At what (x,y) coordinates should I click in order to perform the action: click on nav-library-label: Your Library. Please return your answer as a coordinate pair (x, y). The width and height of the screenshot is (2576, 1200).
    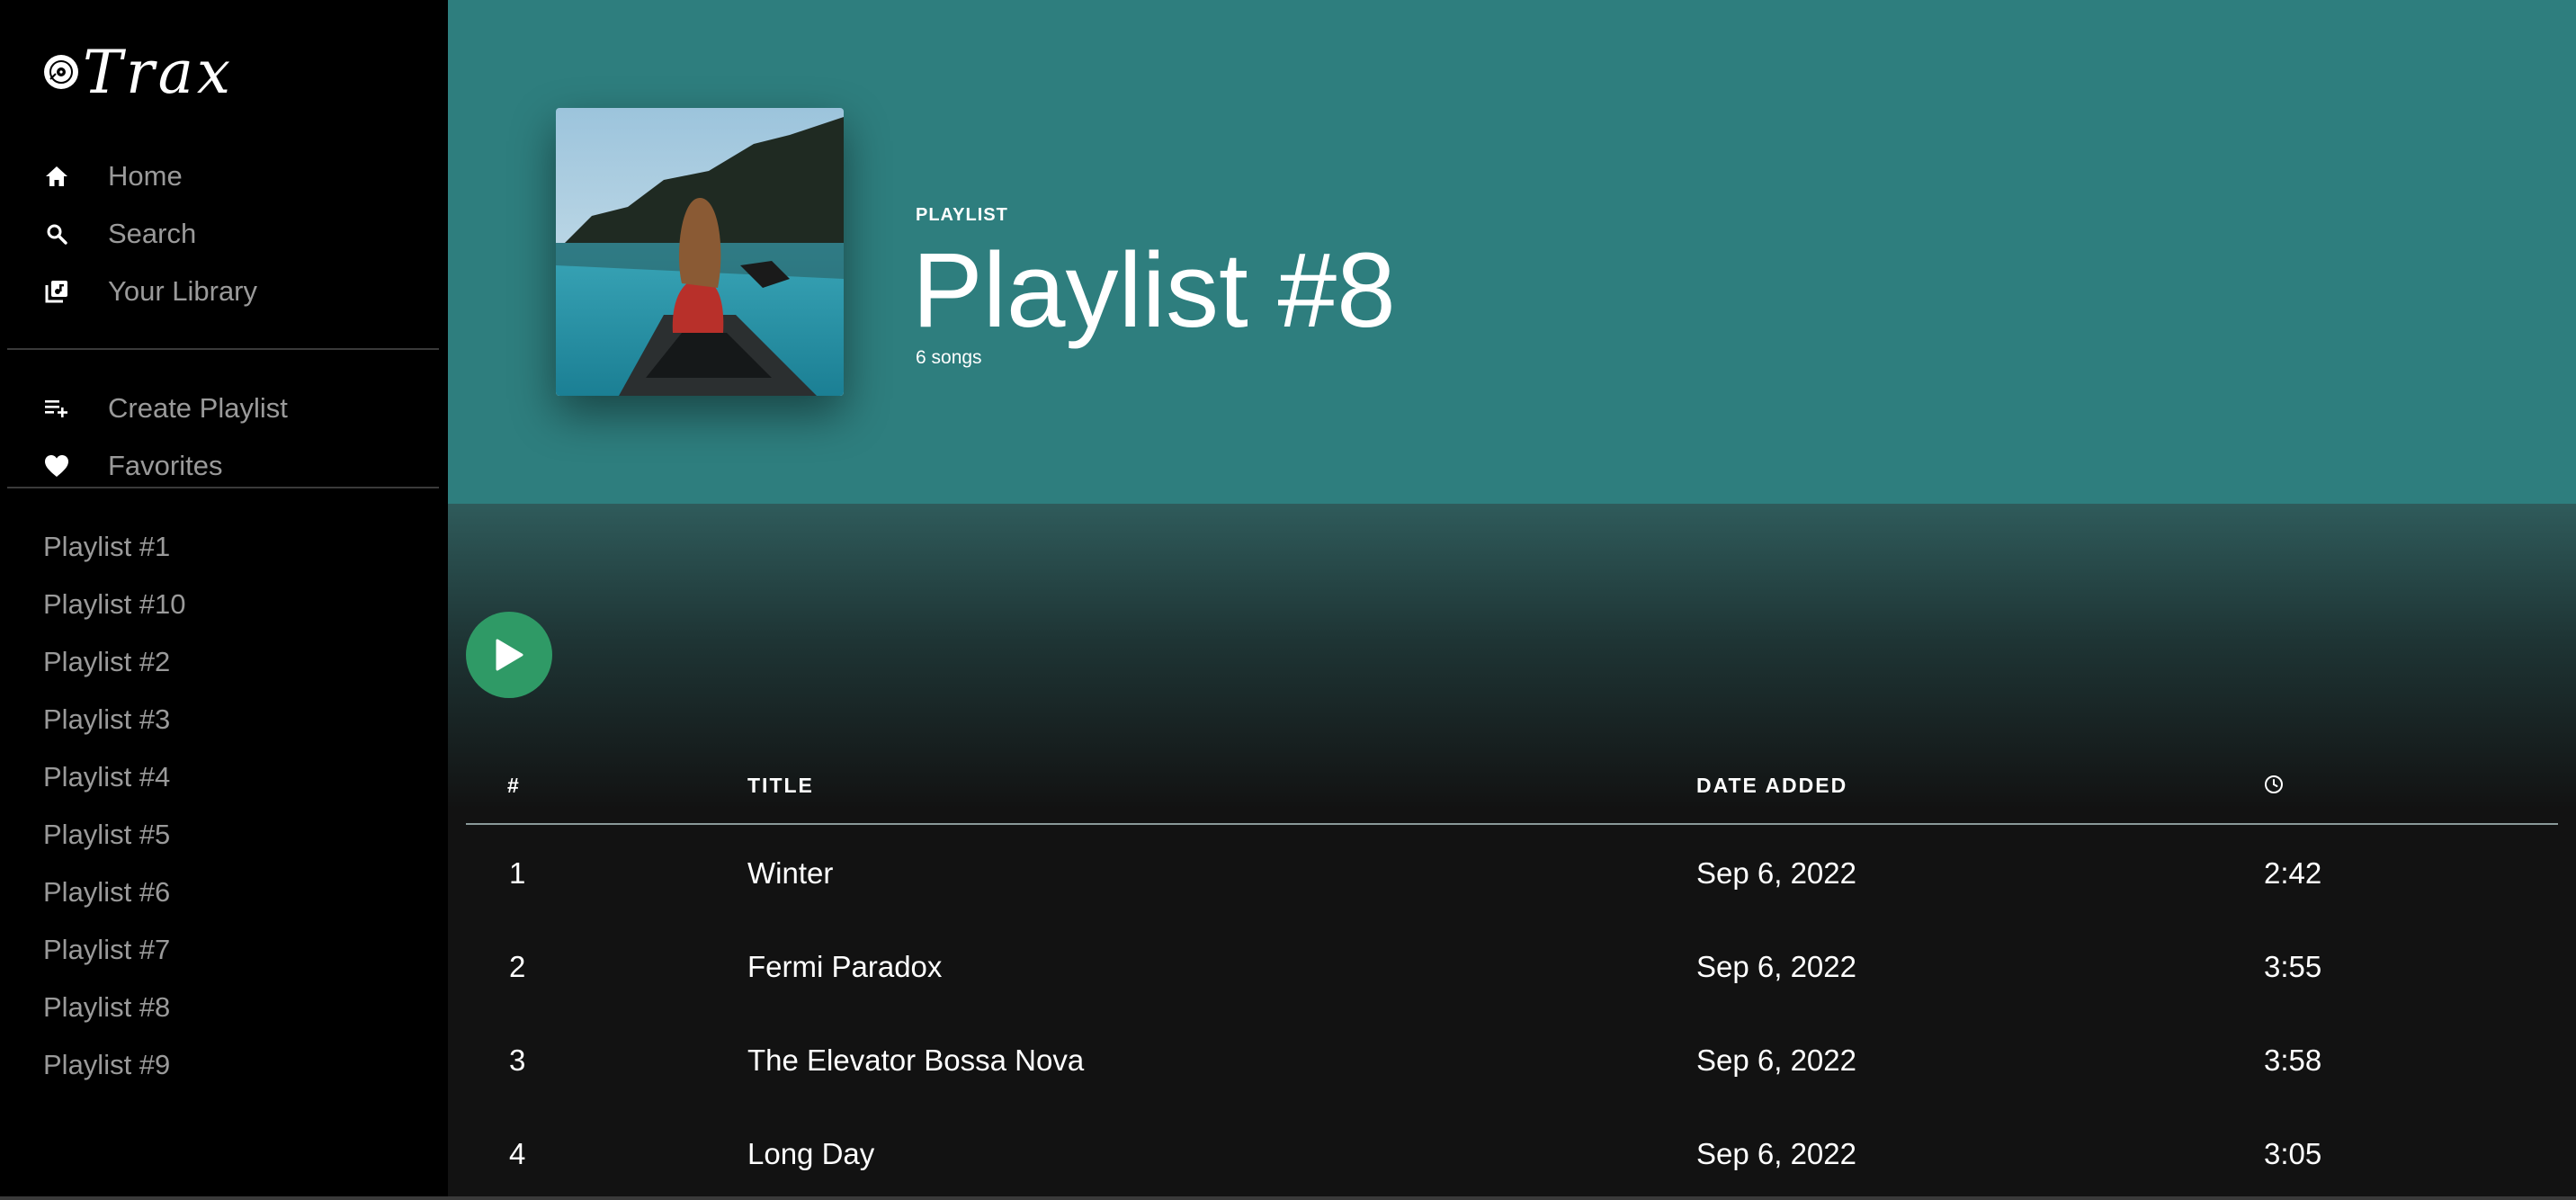
    Looking at the image, I should click on (183, 291).